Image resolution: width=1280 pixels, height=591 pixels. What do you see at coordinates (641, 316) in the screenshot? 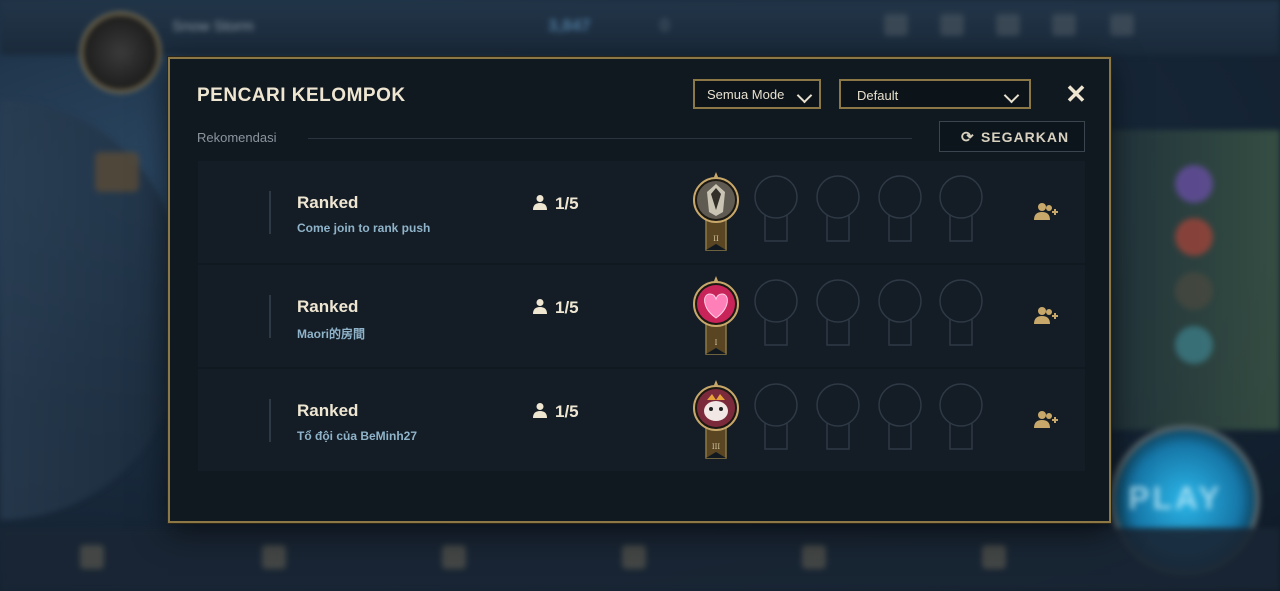
I see `group-list-item: Ranked Maori的房間 1/5 I` at bounding box center [641, 316].